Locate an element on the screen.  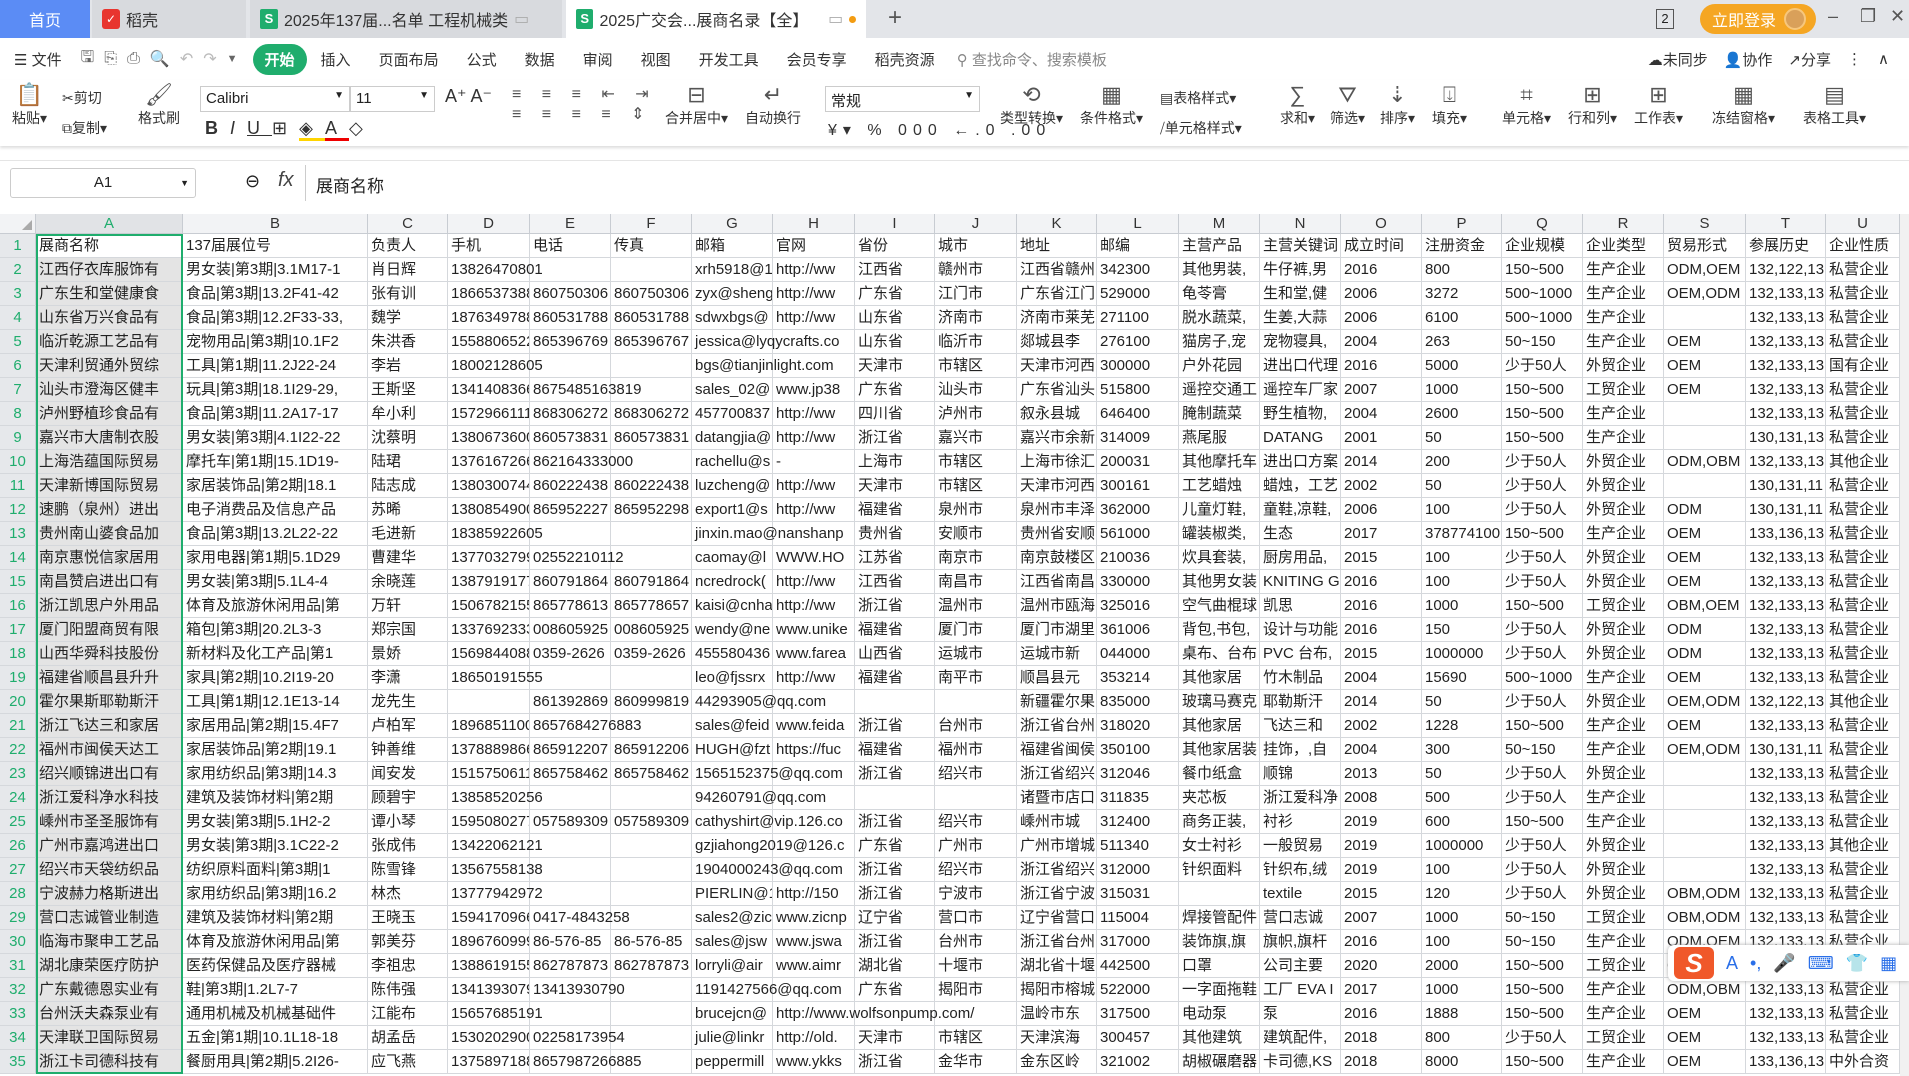
cell-D26: 13422062121 is located at coordinates (495, 846).